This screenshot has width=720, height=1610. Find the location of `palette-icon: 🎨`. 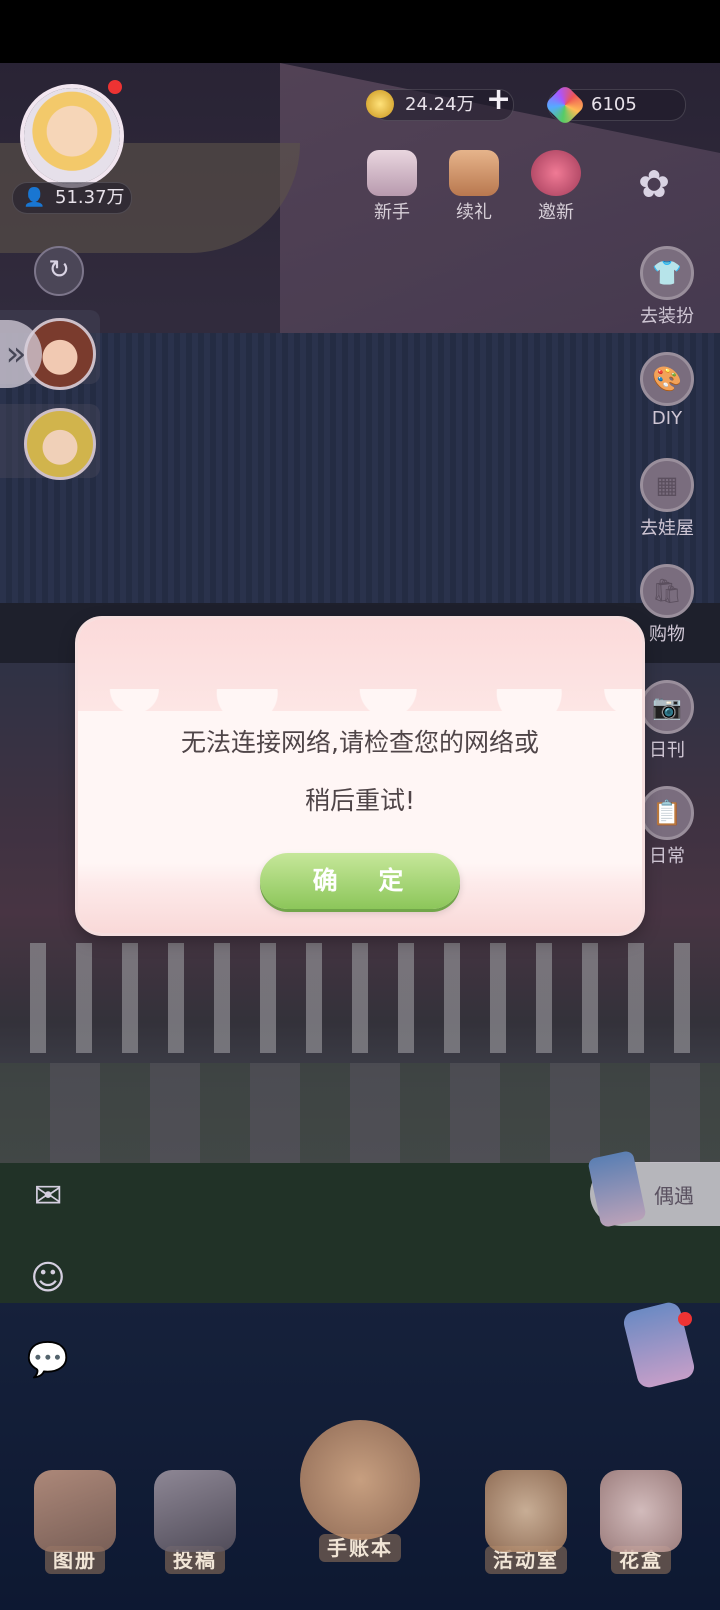

palette-icon: 🎨 is located at coordinates (667, 379).